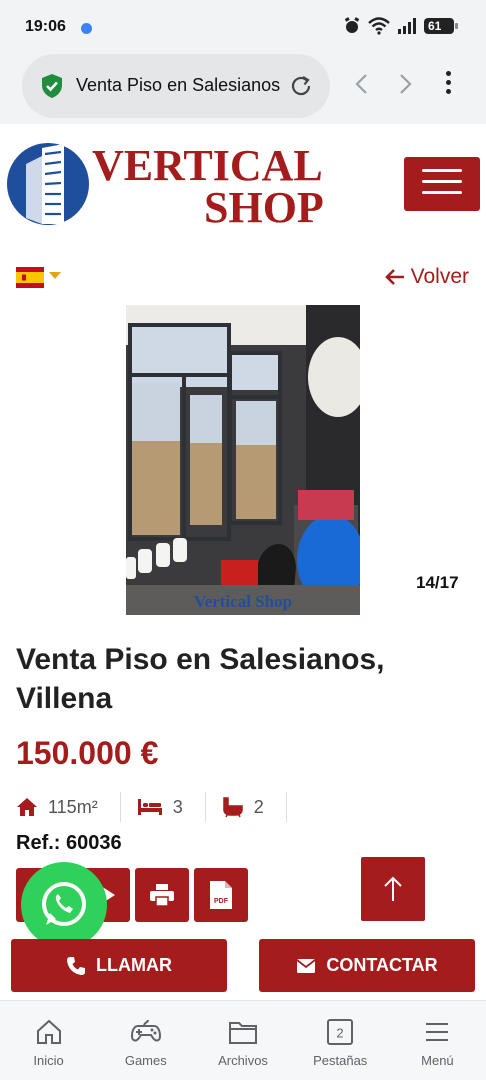 The width and height of the screenshot is (486, 1080). What do you see at coordinates (52, 86) in the screenshot?
I see `shield-check-icon` at bounding box center [52, 86].